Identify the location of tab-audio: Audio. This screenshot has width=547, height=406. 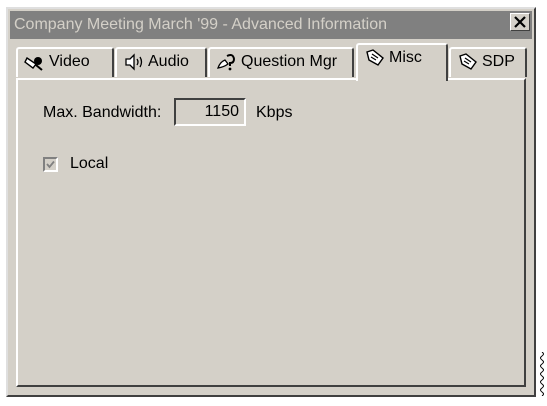
(161, 62).